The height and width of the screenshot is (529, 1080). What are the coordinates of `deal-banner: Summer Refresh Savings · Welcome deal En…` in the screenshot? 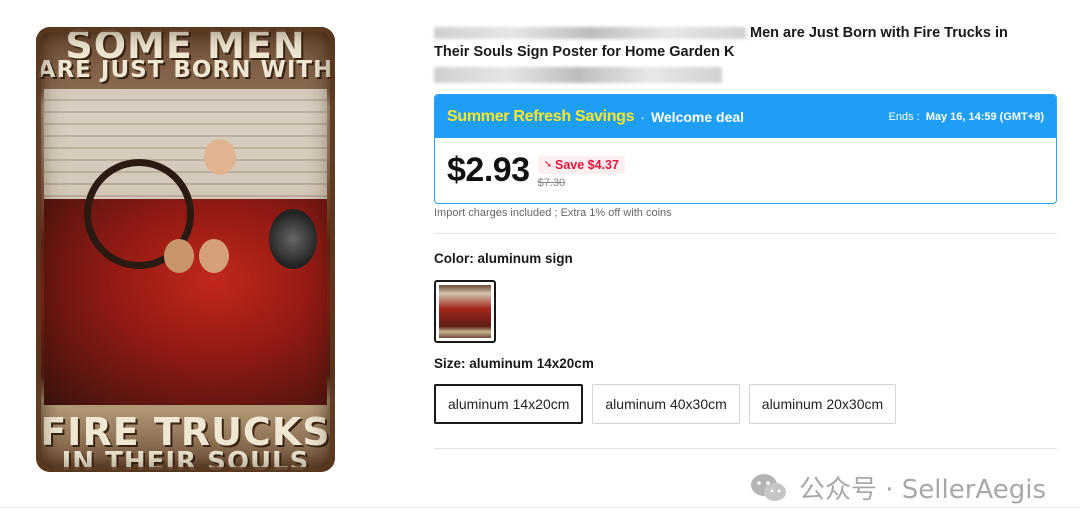 It's located at (745, 116).